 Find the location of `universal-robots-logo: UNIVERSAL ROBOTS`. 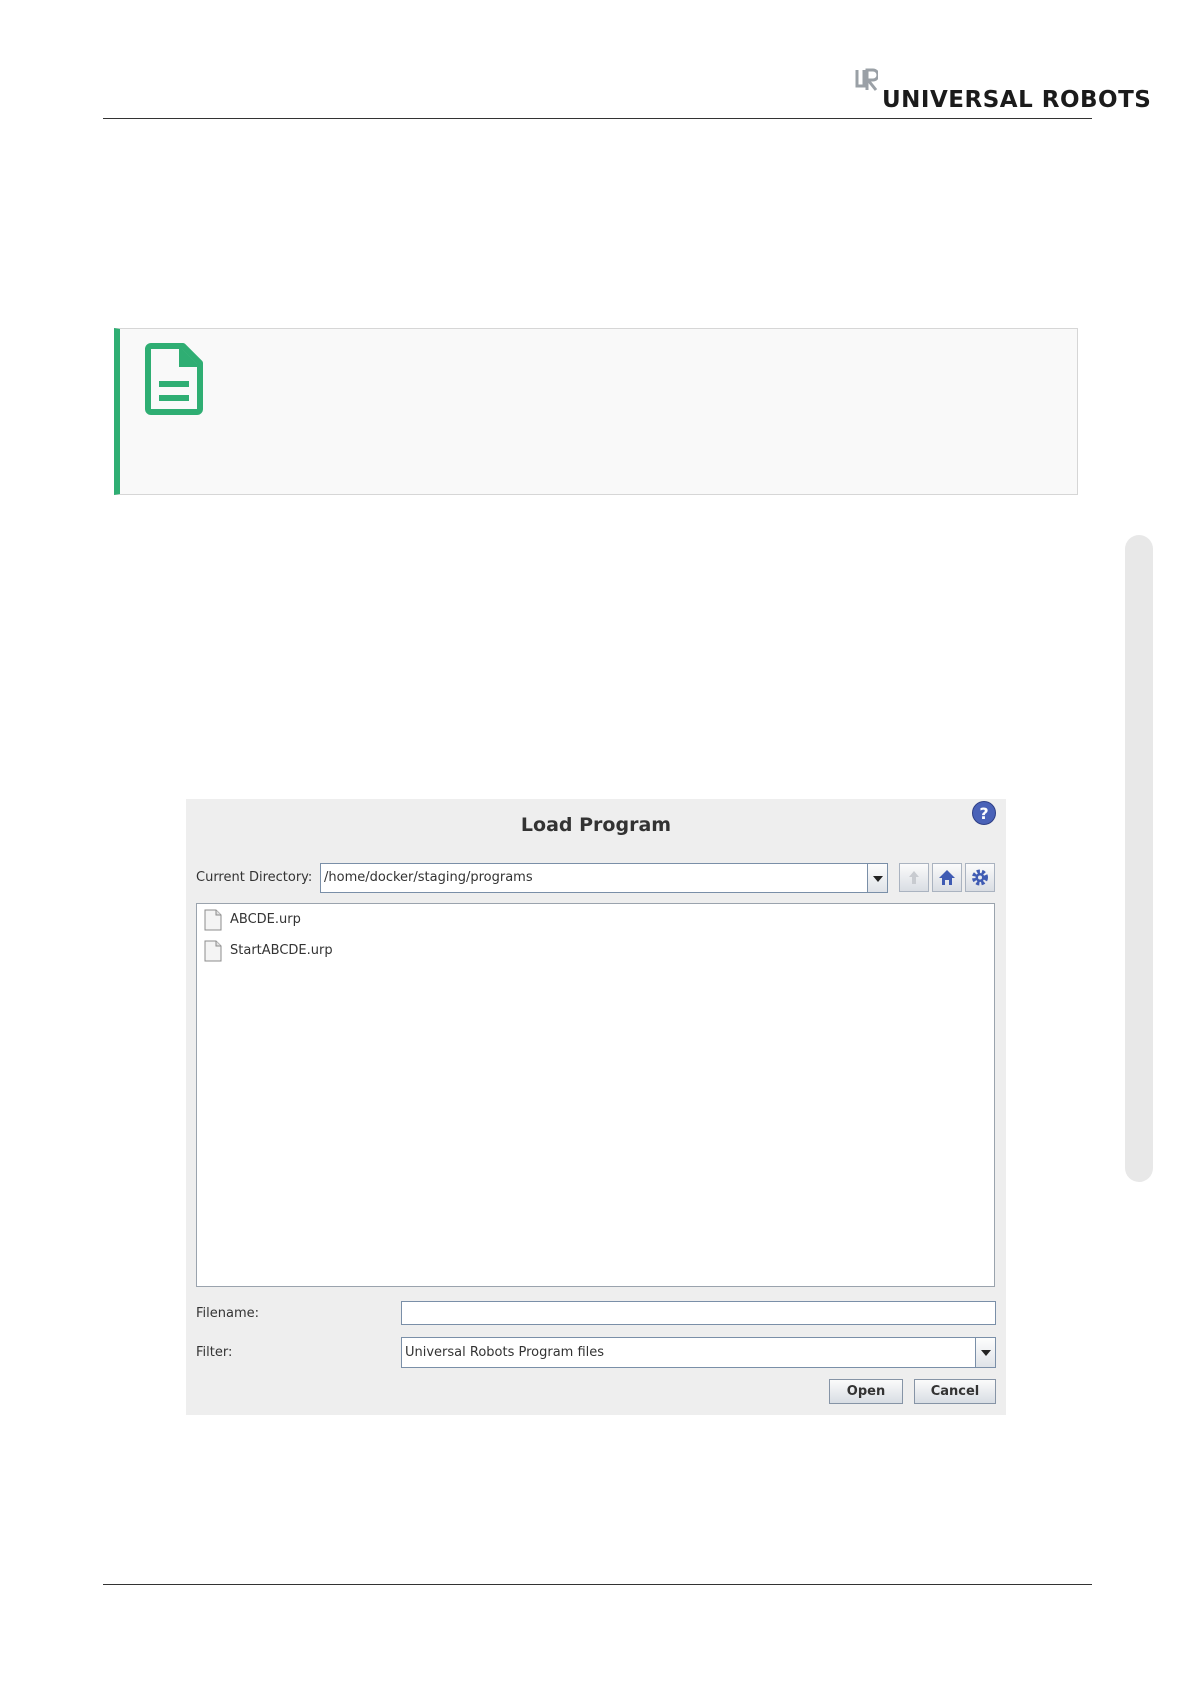

universal-robots-logo: UNIVERSAL ROBOTS is located at coordinates (1002, 90).